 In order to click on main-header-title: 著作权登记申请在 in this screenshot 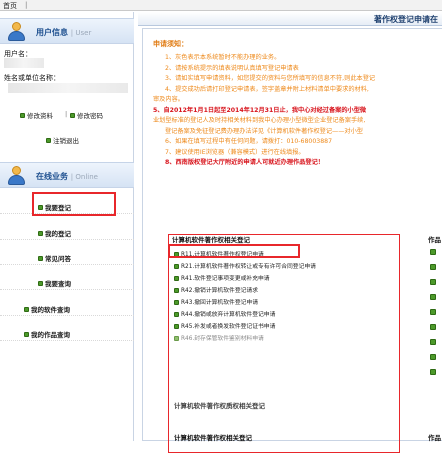, I will do `click(406, 19)`.